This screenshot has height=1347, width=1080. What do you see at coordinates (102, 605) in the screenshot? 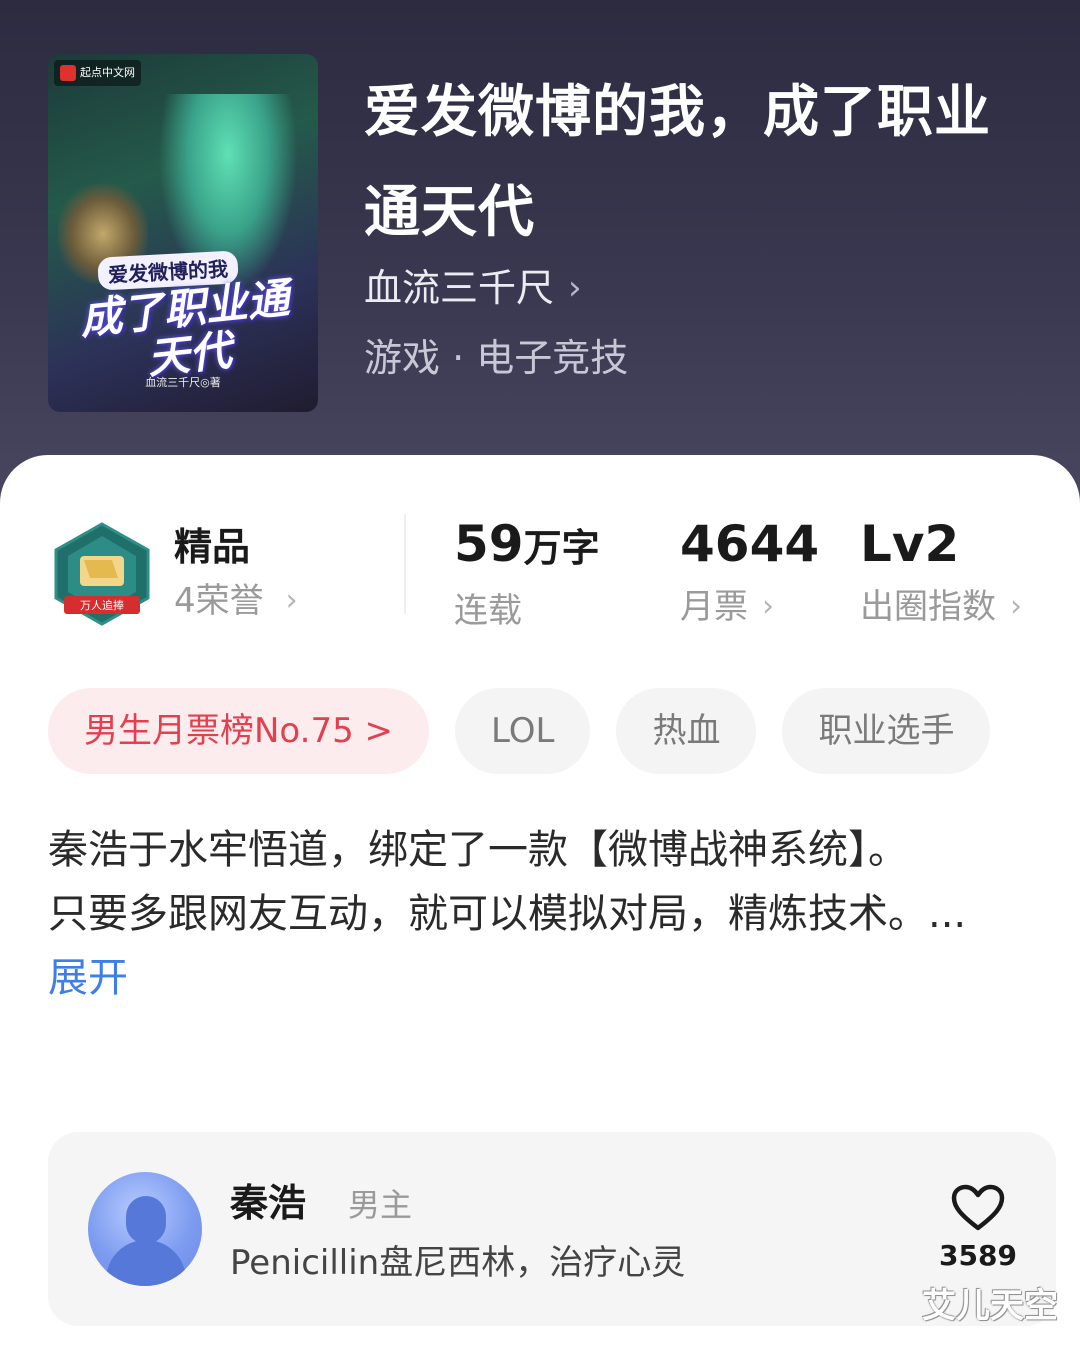
I see `badge-text: 万人追捧` at bounding box center [102, 605].